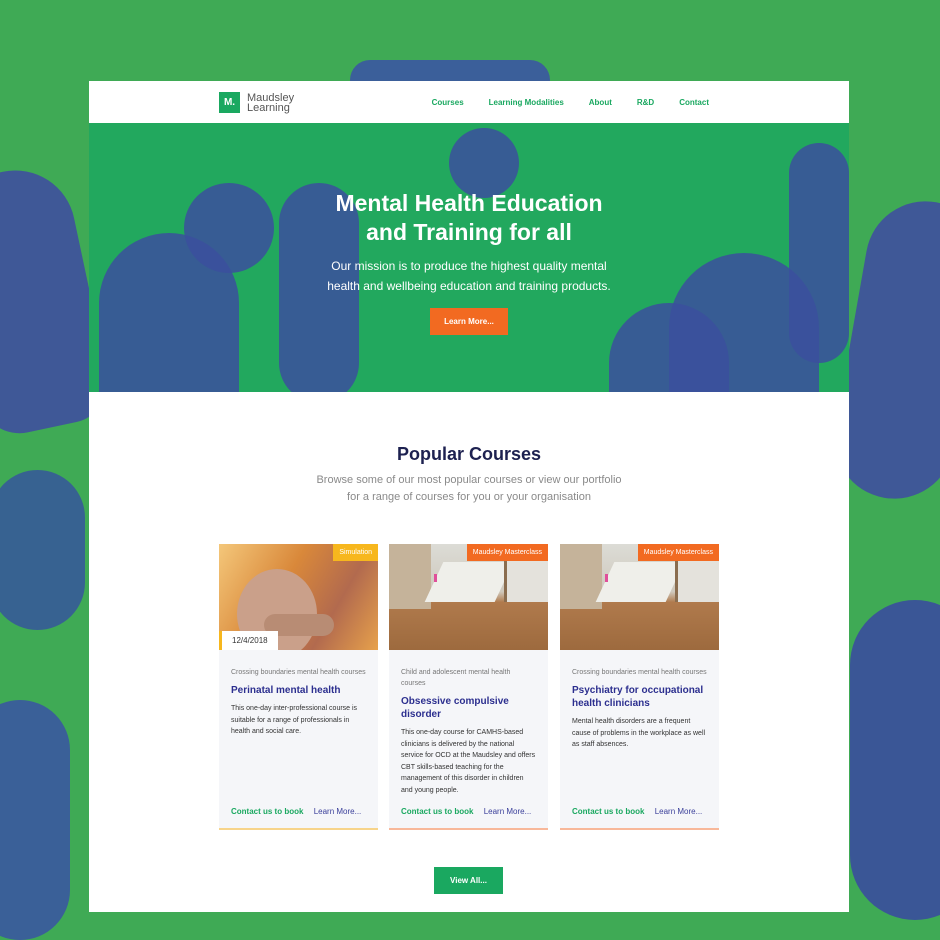  Describe the element at coordinates (526, 102) in the screenshot. I see `nav-learning-modalities: Learning Modalities` at that location.